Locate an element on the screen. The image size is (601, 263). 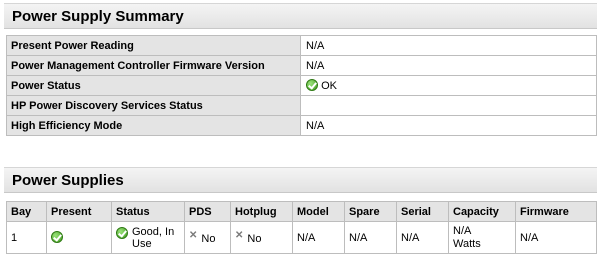
power-status-value: OK is located at coordinates (329, 86).